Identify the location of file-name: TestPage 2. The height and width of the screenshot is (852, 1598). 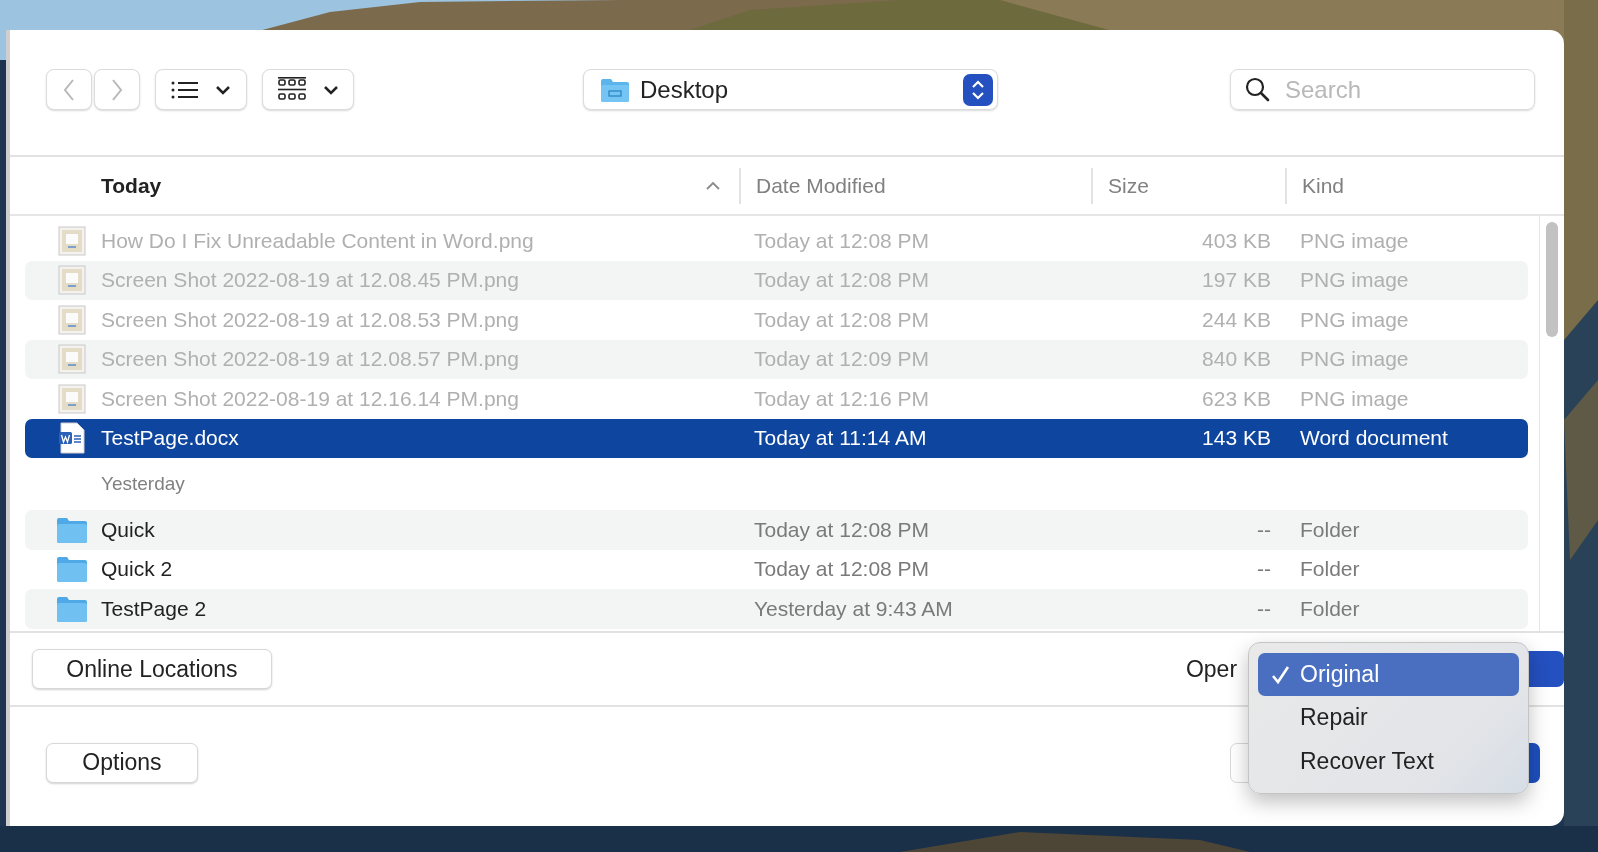
(154, 608).